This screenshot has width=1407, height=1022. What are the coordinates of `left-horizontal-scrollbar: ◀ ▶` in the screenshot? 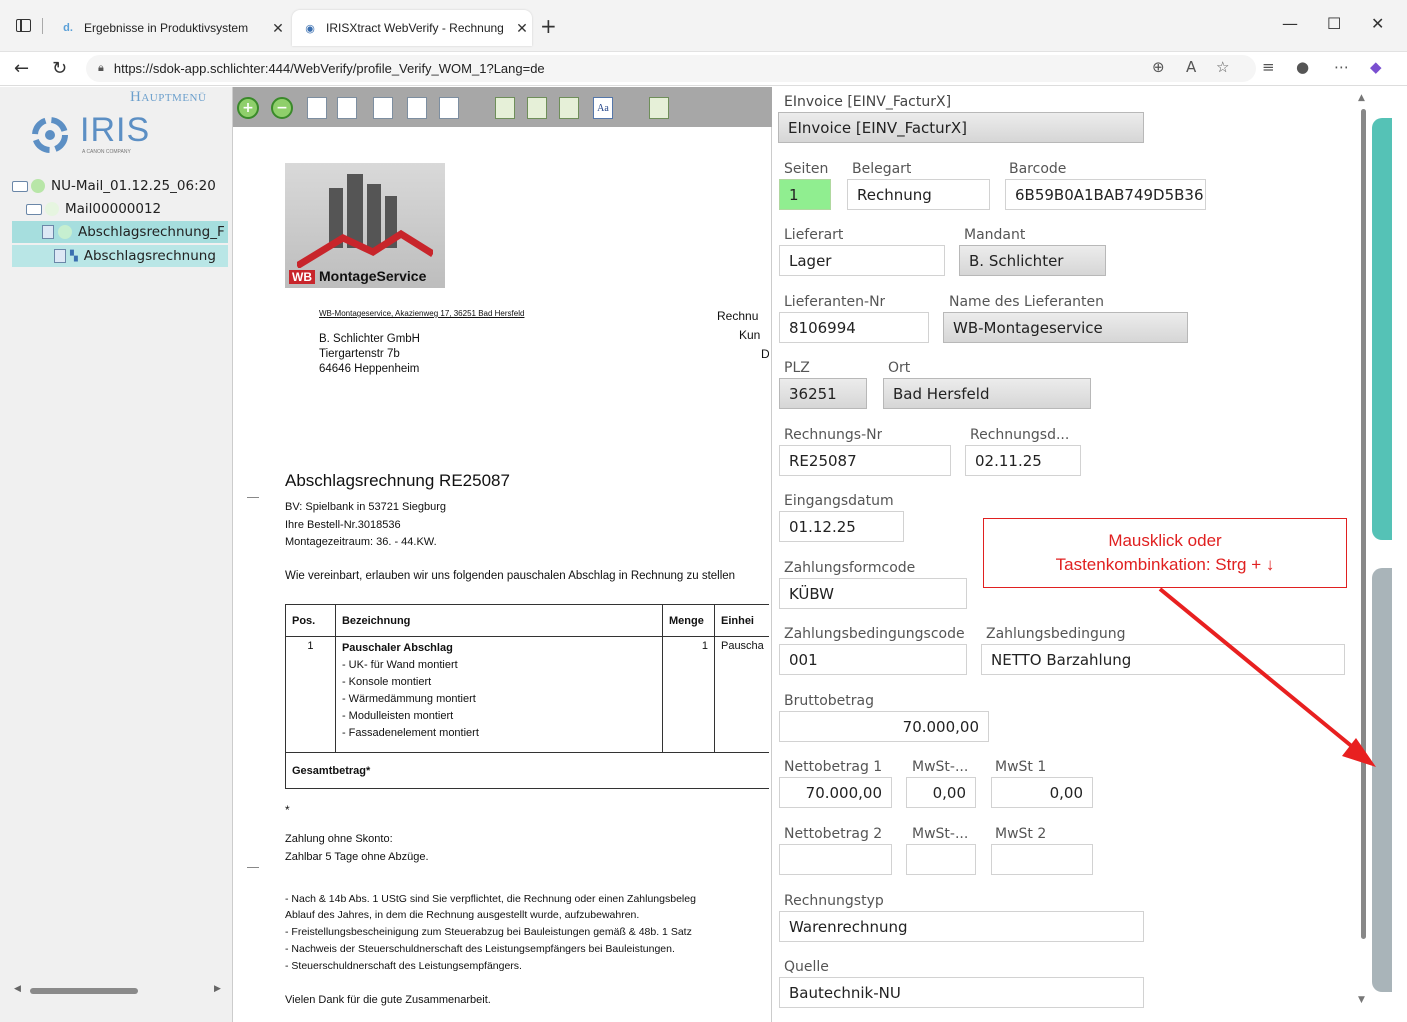 It's located at (117, 991).